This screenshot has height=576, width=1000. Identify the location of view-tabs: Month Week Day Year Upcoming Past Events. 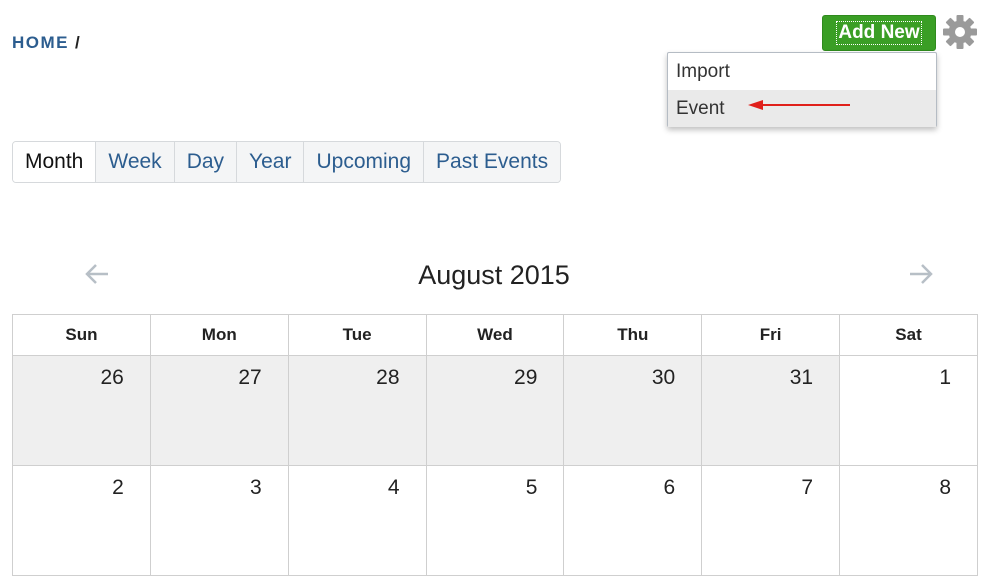
(287, 162).